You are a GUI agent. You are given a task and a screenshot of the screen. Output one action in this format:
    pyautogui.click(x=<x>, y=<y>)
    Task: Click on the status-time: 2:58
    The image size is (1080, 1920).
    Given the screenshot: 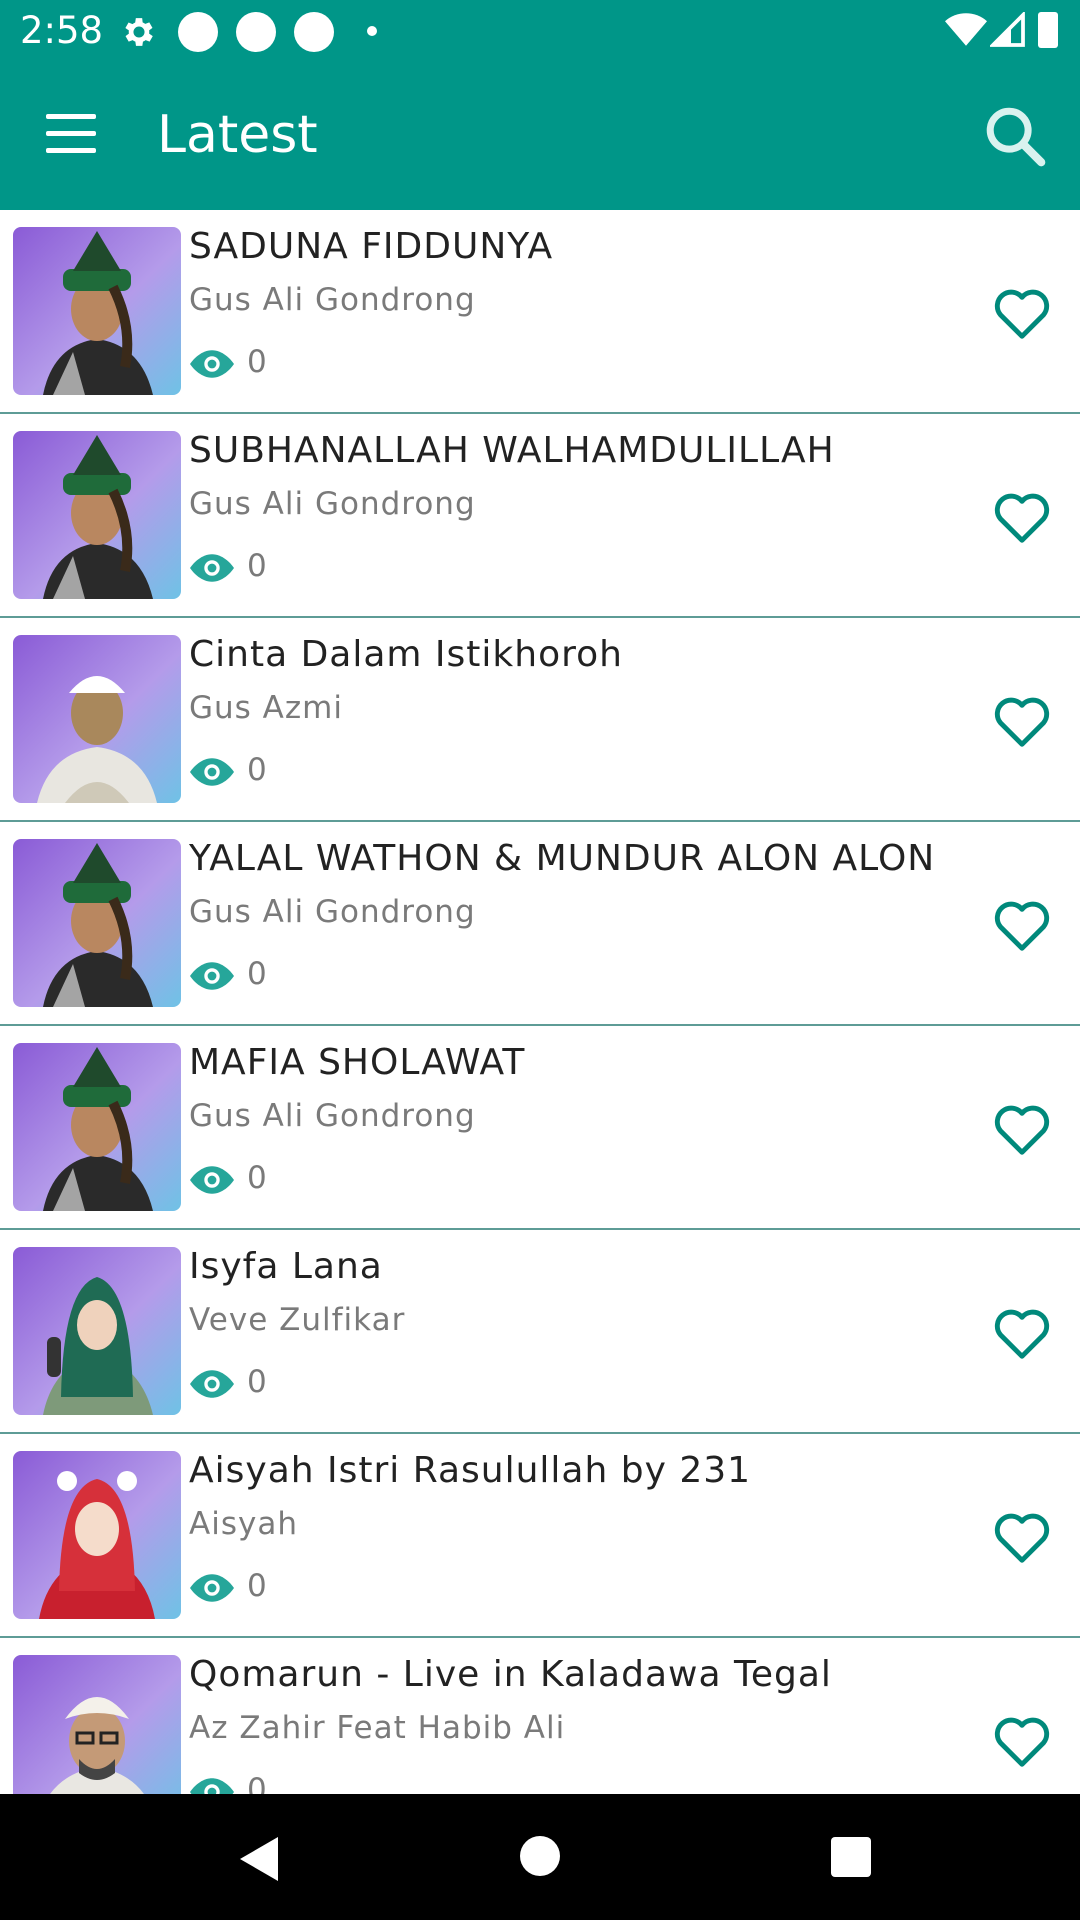 What is the action you would take?
    pyautogui.click(x=62, y=30)
    